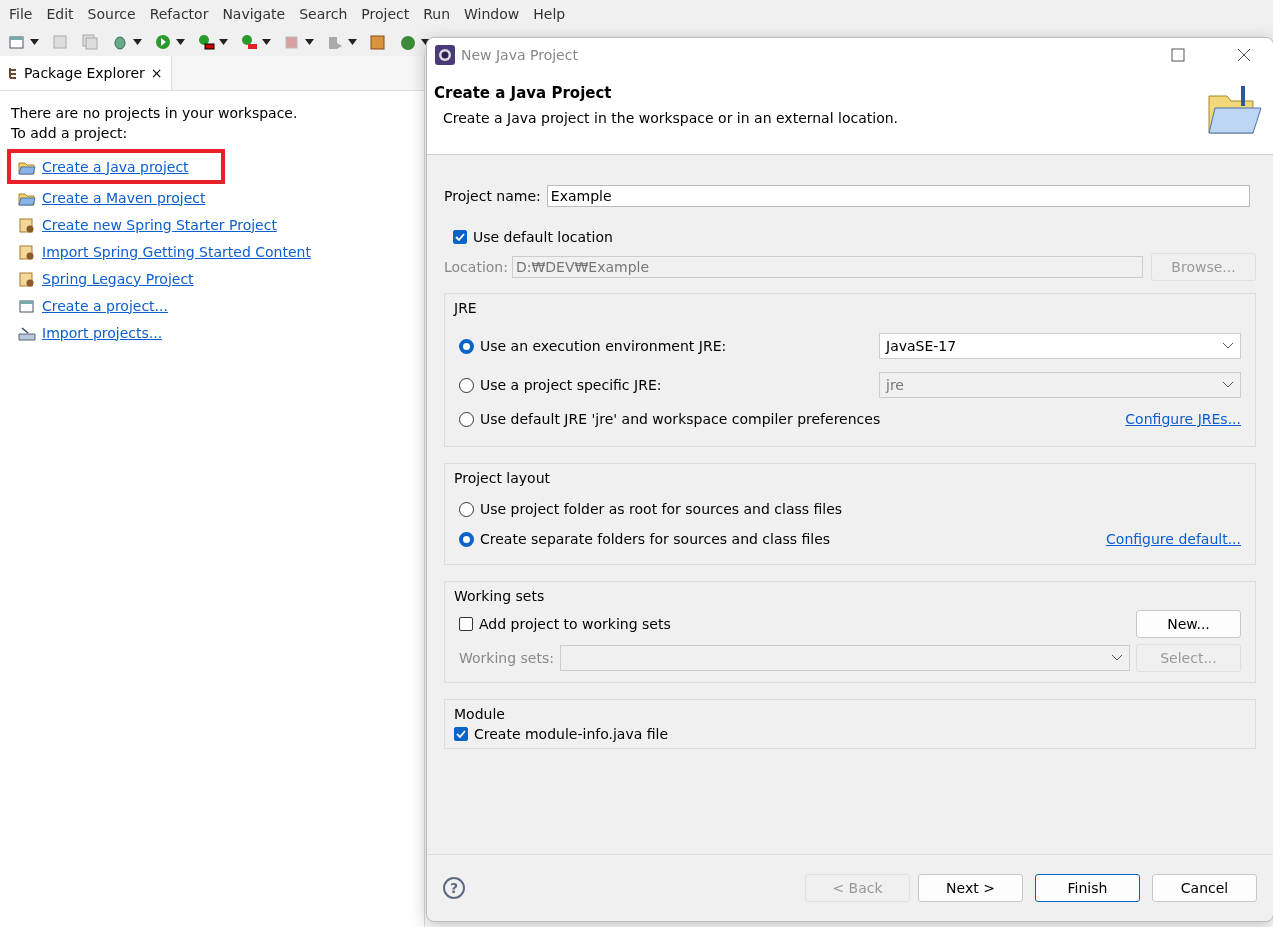 Image resolution: width=1273 pixels, height=927 pixels. What do you see at coordinates (156, 73) in the screenshot?
I see `close-button: ×` at bounding box center [156, 73].